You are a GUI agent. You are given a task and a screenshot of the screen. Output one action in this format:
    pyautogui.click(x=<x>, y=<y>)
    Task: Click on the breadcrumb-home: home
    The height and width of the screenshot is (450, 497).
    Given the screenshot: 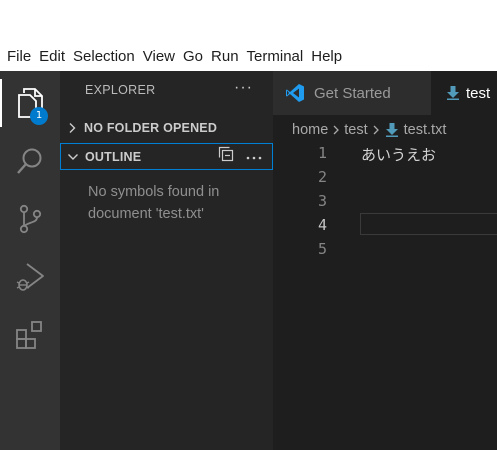 What is the action you would take?
    pyautogui.click(x=310, y=130)
    